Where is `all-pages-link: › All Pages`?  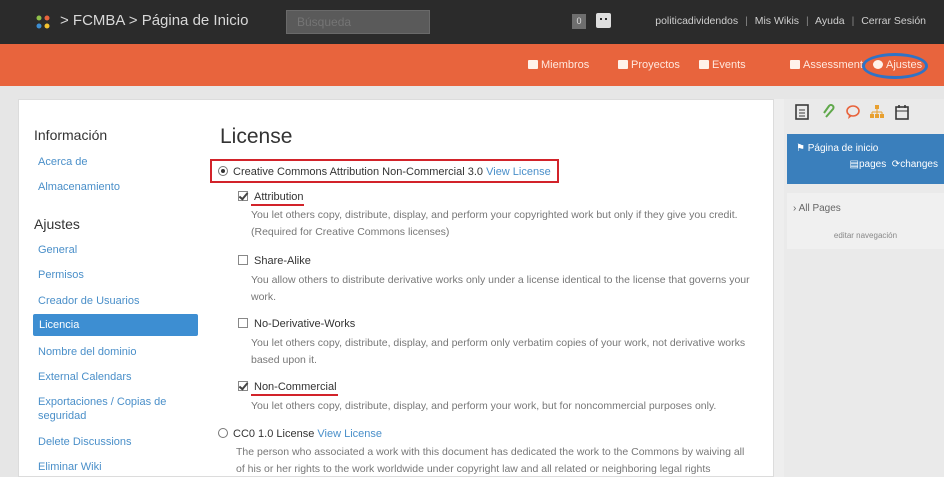 all-pages-link: › All Pages is located at coordinates (817, 208).